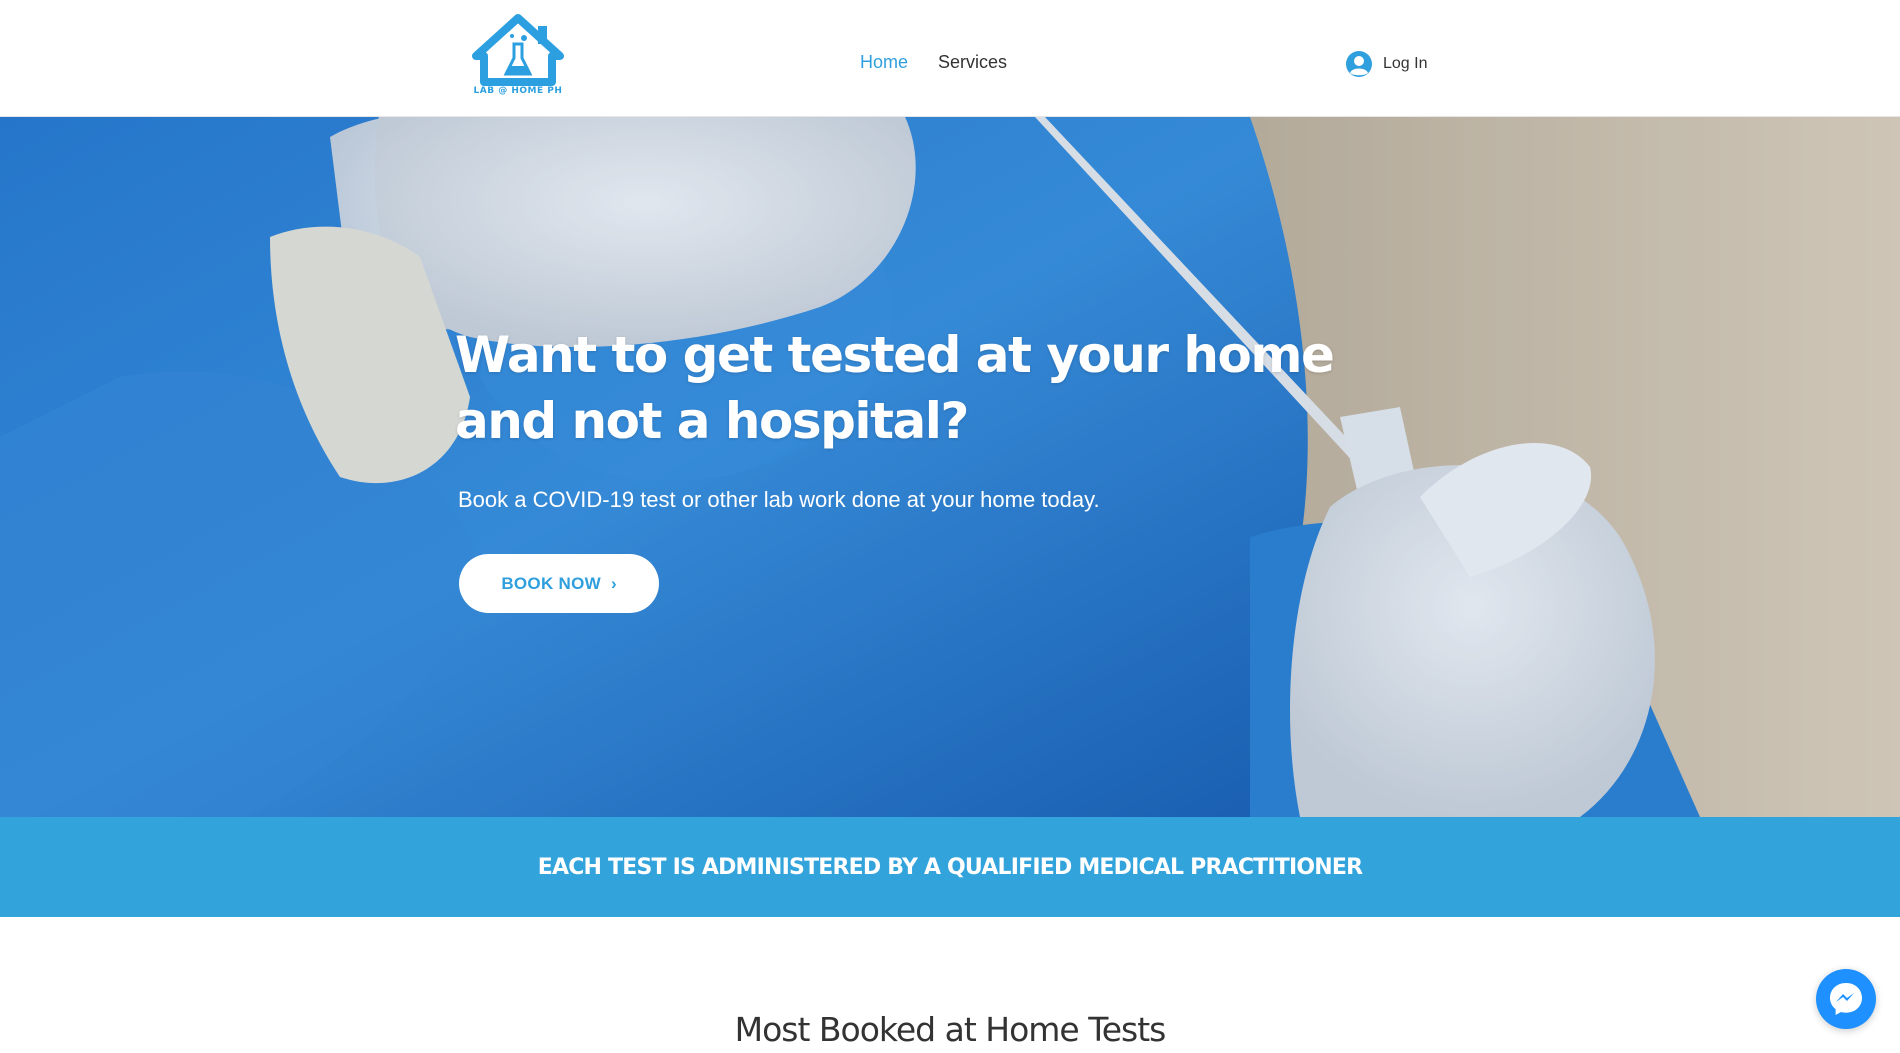 The image size is (1900, 1053). What do you see at coordinates (884, 62) in the screenshot?
I see `nav-item-home: Home` at bounding box center [884, 62].